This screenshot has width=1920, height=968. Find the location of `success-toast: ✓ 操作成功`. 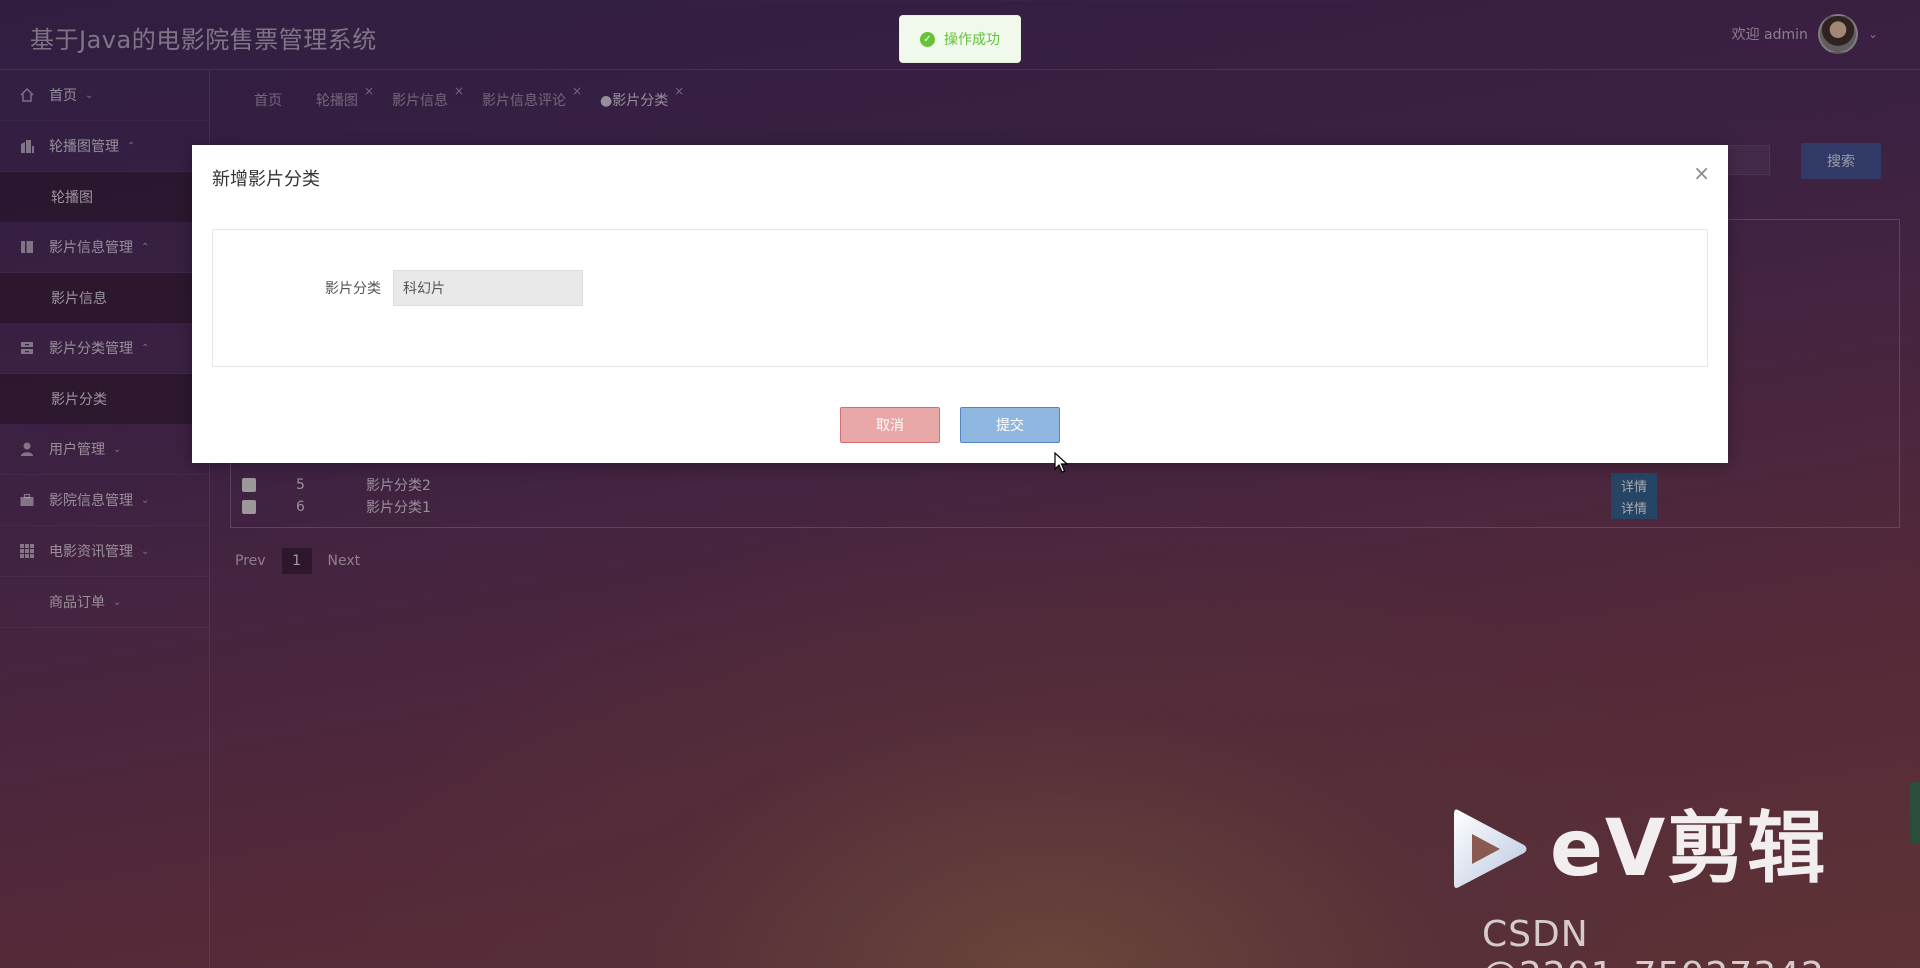

success-toast: ✓ 操作成功 is located at coordinates (960, 39).